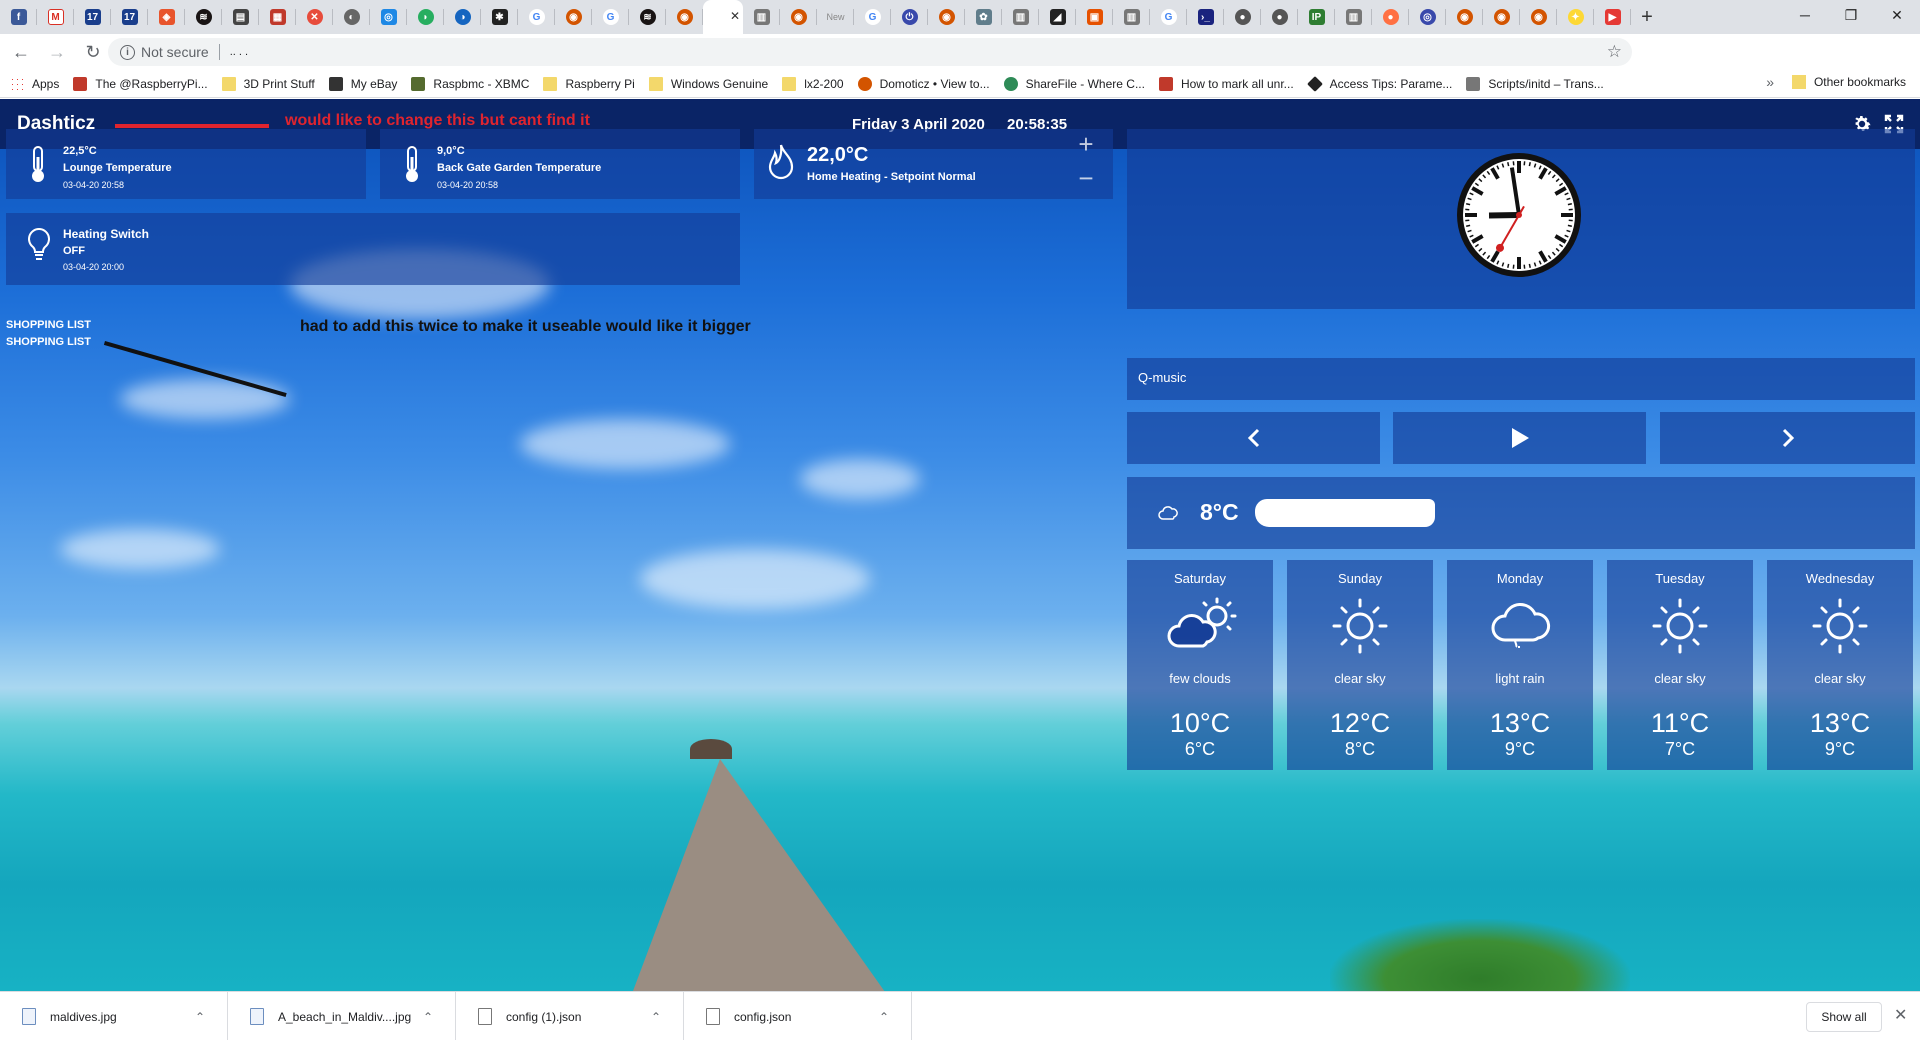  What do you see at coordinates (1575, 17) in the screenshot?
I see `tab-bulb: ✦` at bounding box center [1575, 17].